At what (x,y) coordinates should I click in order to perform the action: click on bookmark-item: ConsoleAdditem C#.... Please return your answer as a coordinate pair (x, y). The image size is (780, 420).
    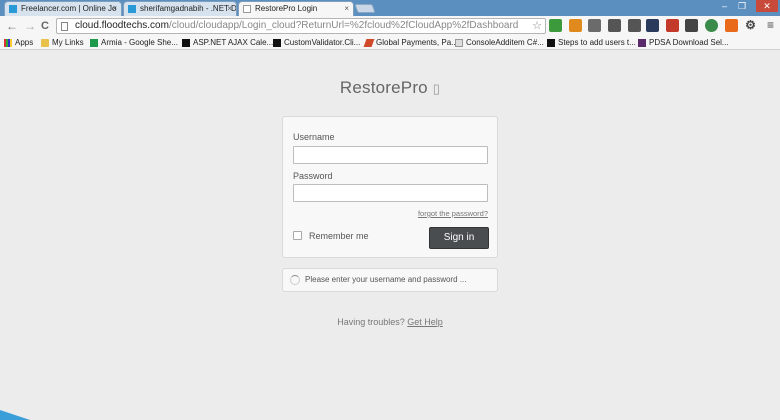
    Looking at the image, I should click on (499, 43).